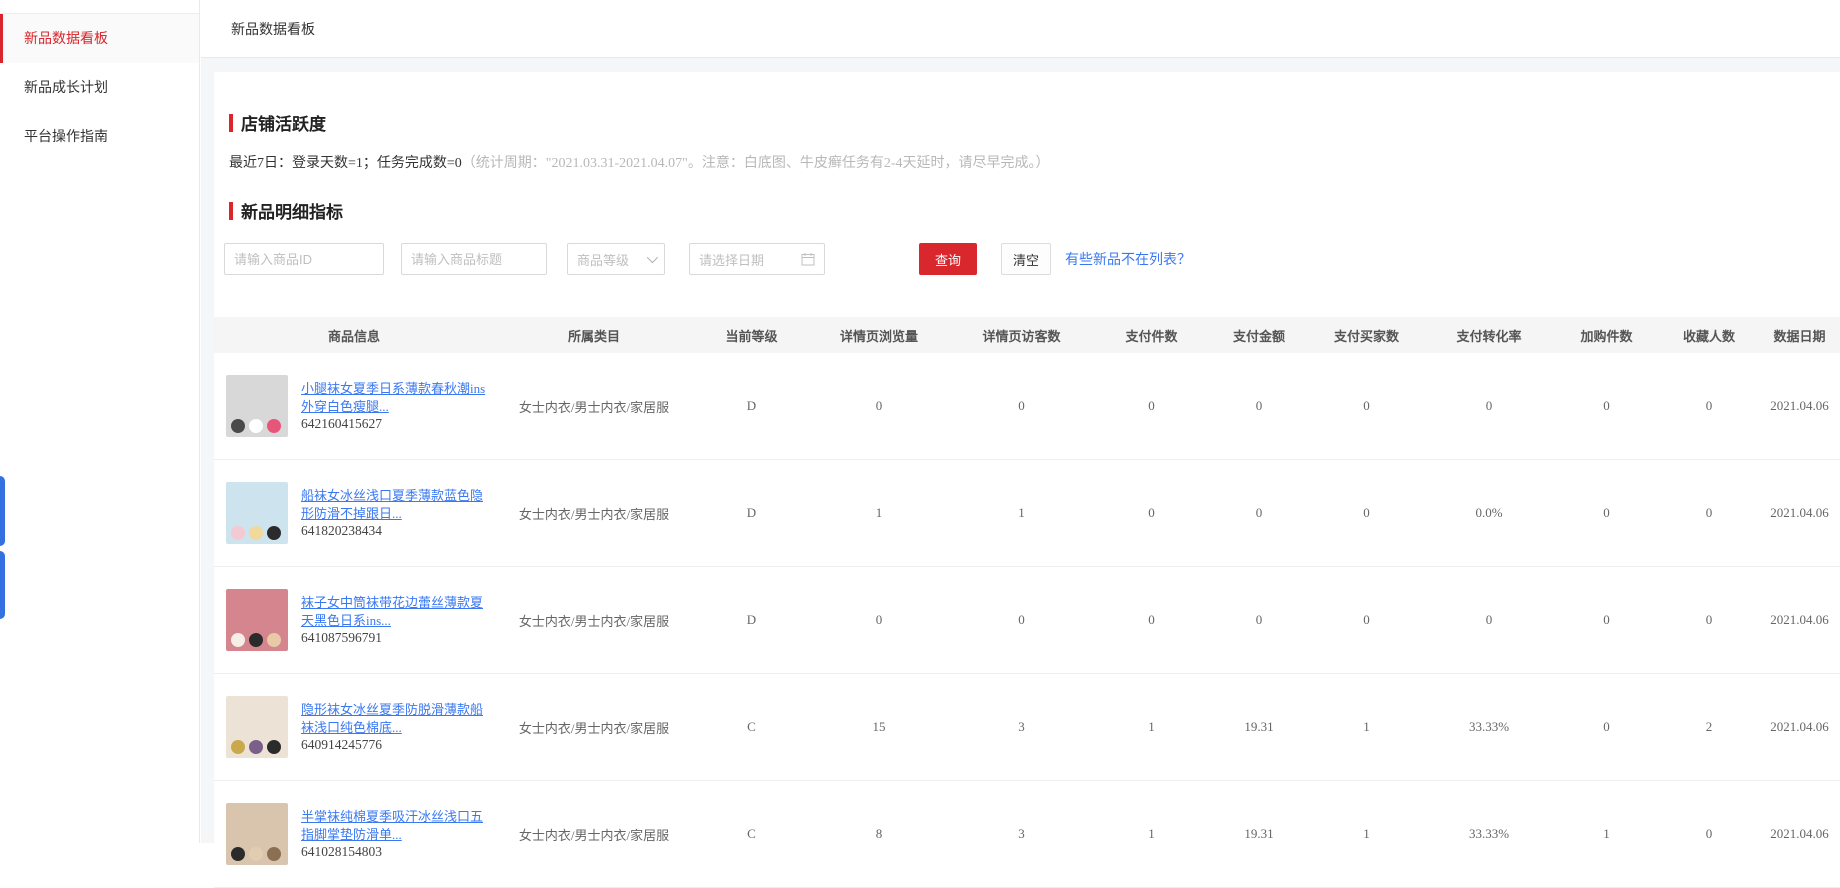 The image size is (1840, 888). What do you see at coordinates (1489, 513) in the screenshot?
I see `cell-conversion-rate: 0.0%` at bounding box center [1489, 513].